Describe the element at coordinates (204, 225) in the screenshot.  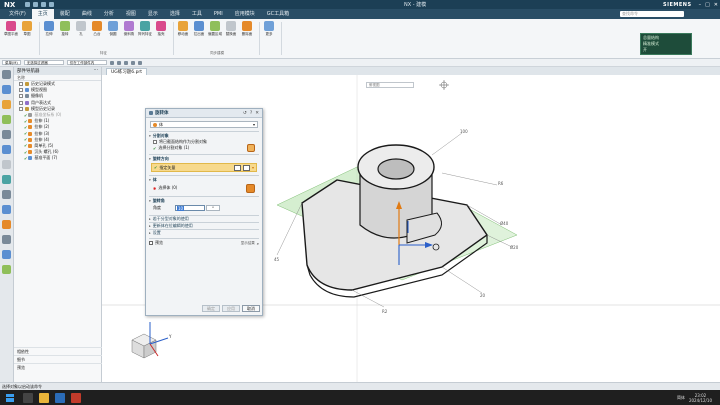
I see `collapsed-section-header: ▸ 更新体在位编辑的使用` at that location.